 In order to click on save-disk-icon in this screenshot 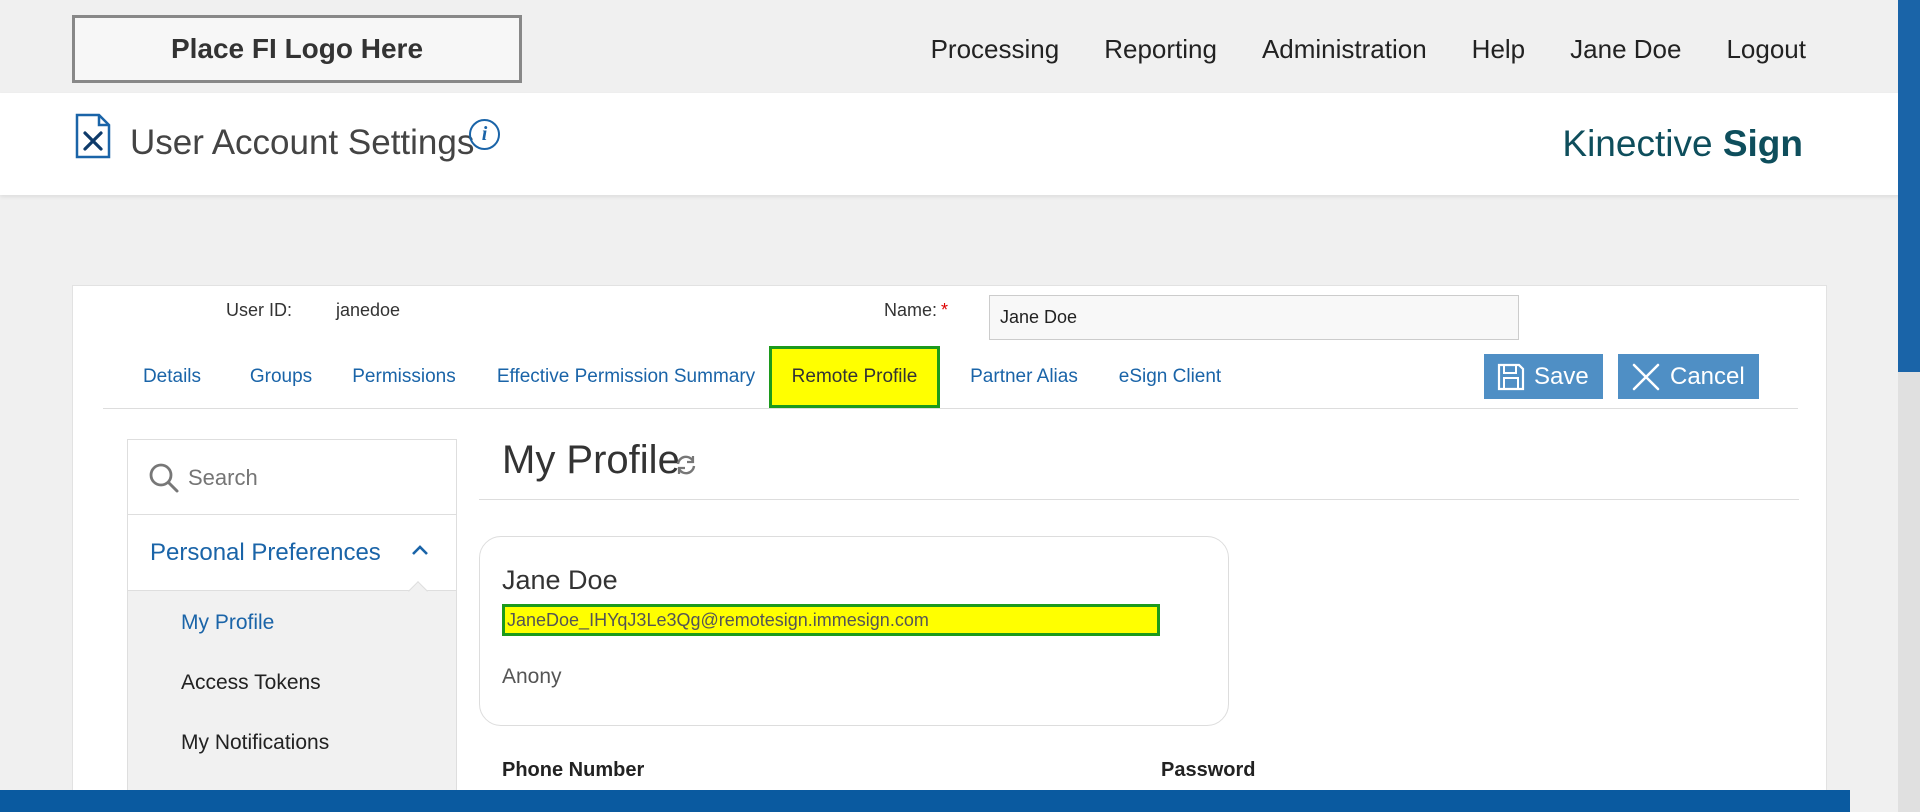, I will do `click(1511, 376)`.